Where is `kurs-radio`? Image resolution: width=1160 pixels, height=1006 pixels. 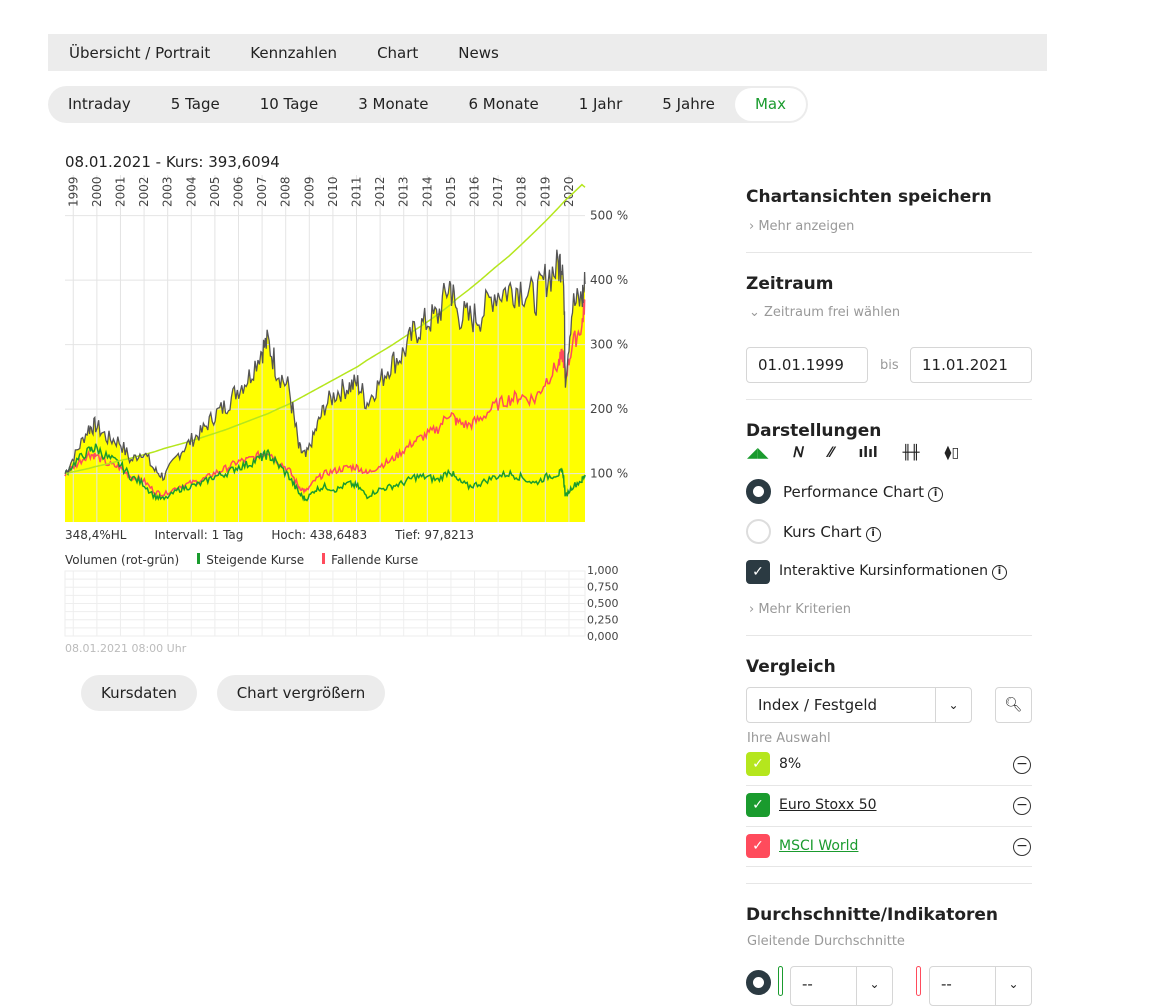
kurs-radio is located at coordinates (758, 531).